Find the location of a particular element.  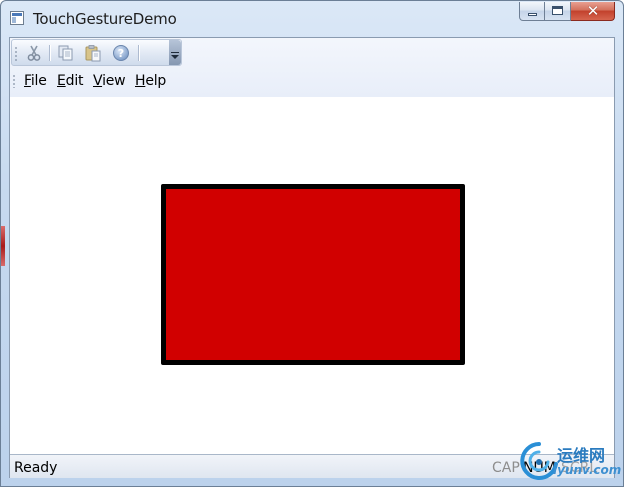

maximize-icon is located at coordinates (557, 10).